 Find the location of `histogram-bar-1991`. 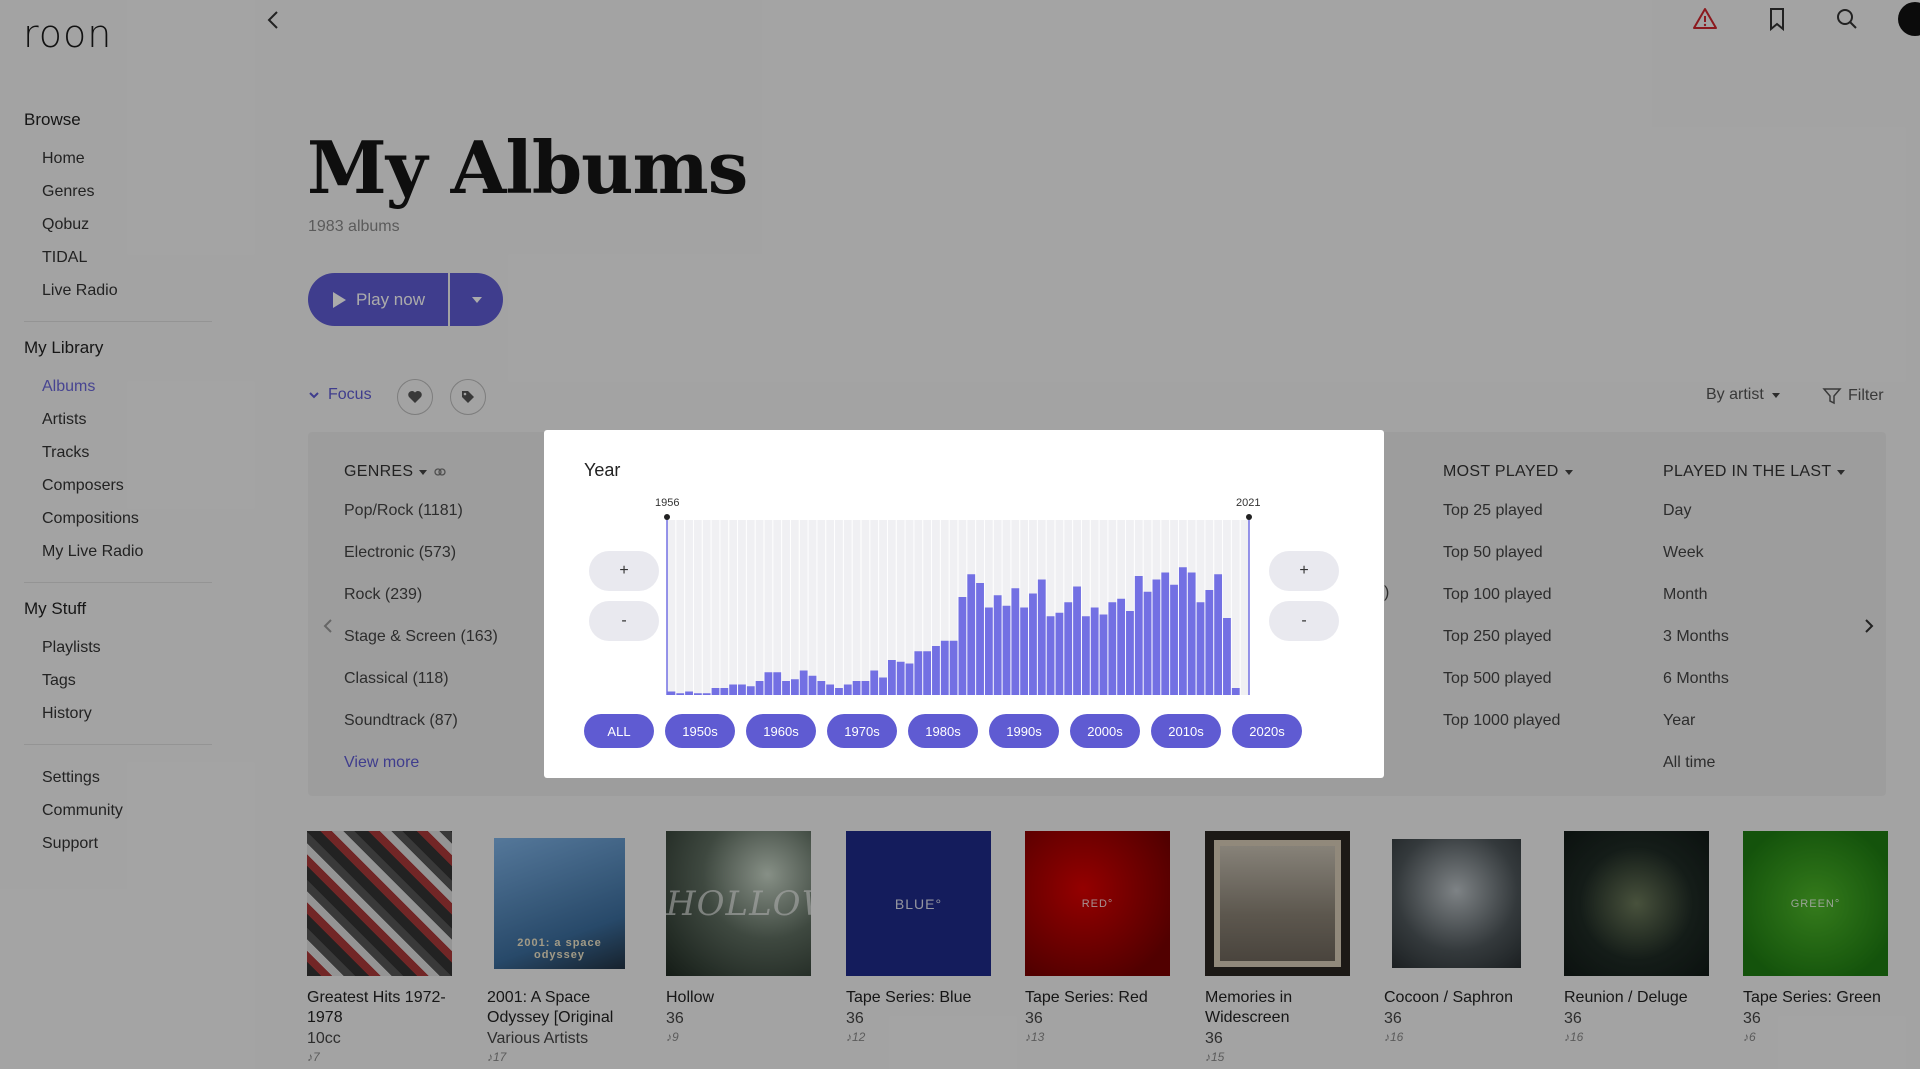

histogram-bar-1991 is located at coordinates (980, 639).